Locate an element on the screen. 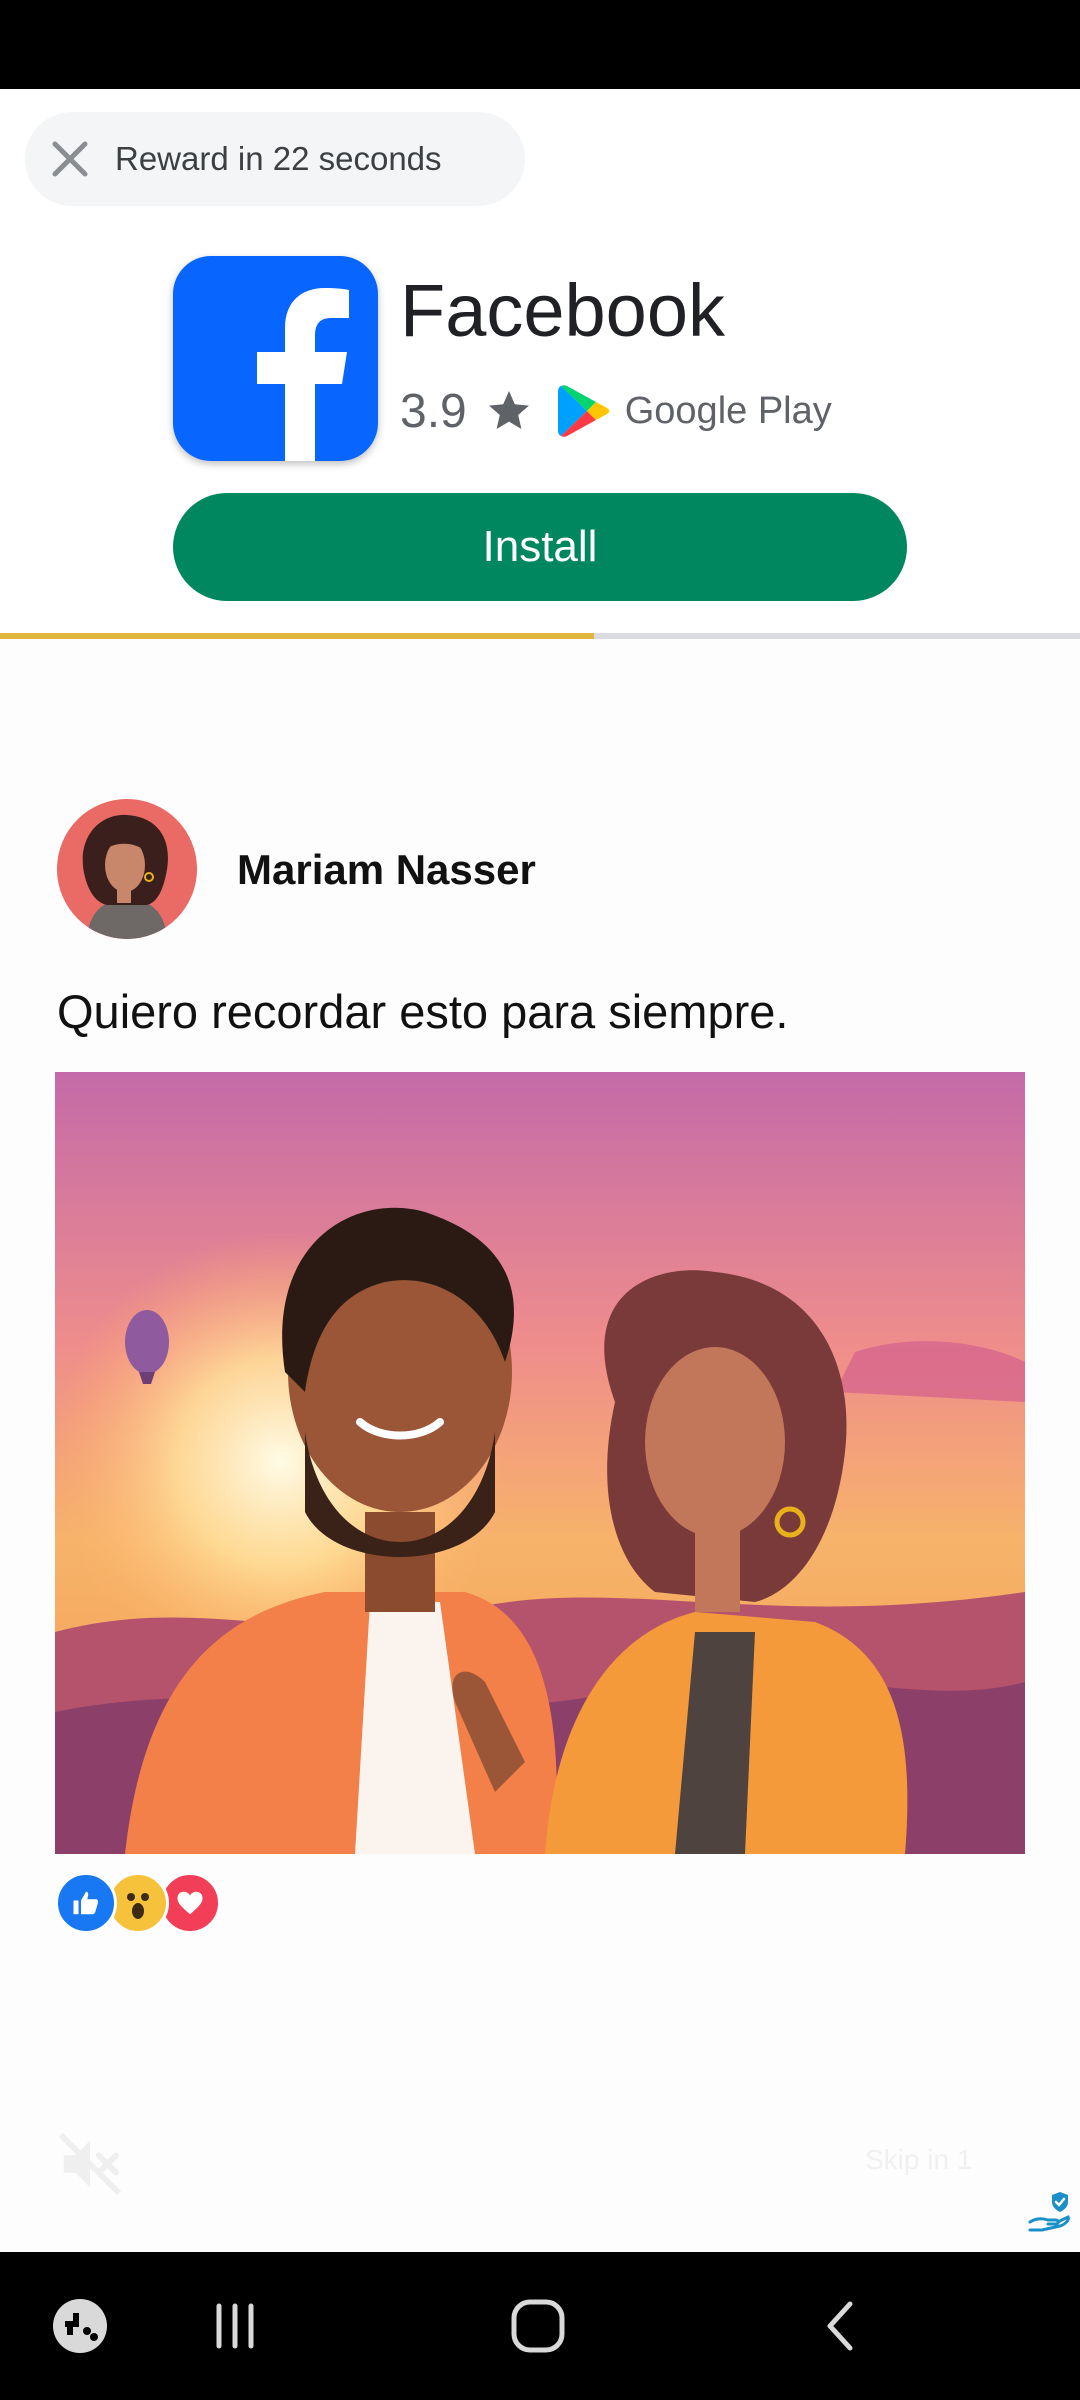  like-reaction-icon is located at coordinates (86, 1903).